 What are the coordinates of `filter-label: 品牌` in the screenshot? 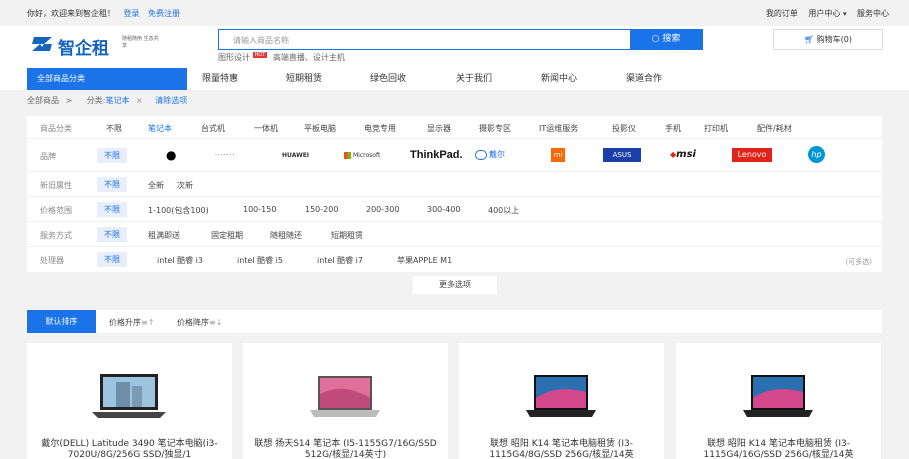 It's located at (48, 156).